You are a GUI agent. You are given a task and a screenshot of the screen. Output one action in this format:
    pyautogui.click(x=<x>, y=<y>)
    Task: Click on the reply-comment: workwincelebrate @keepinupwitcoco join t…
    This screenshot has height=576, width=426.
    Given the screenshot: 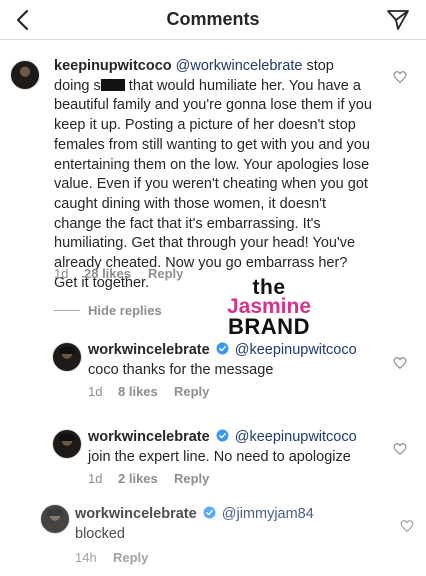 What is the action you would take?
    pyautogui.click(x=238, y=447)
    